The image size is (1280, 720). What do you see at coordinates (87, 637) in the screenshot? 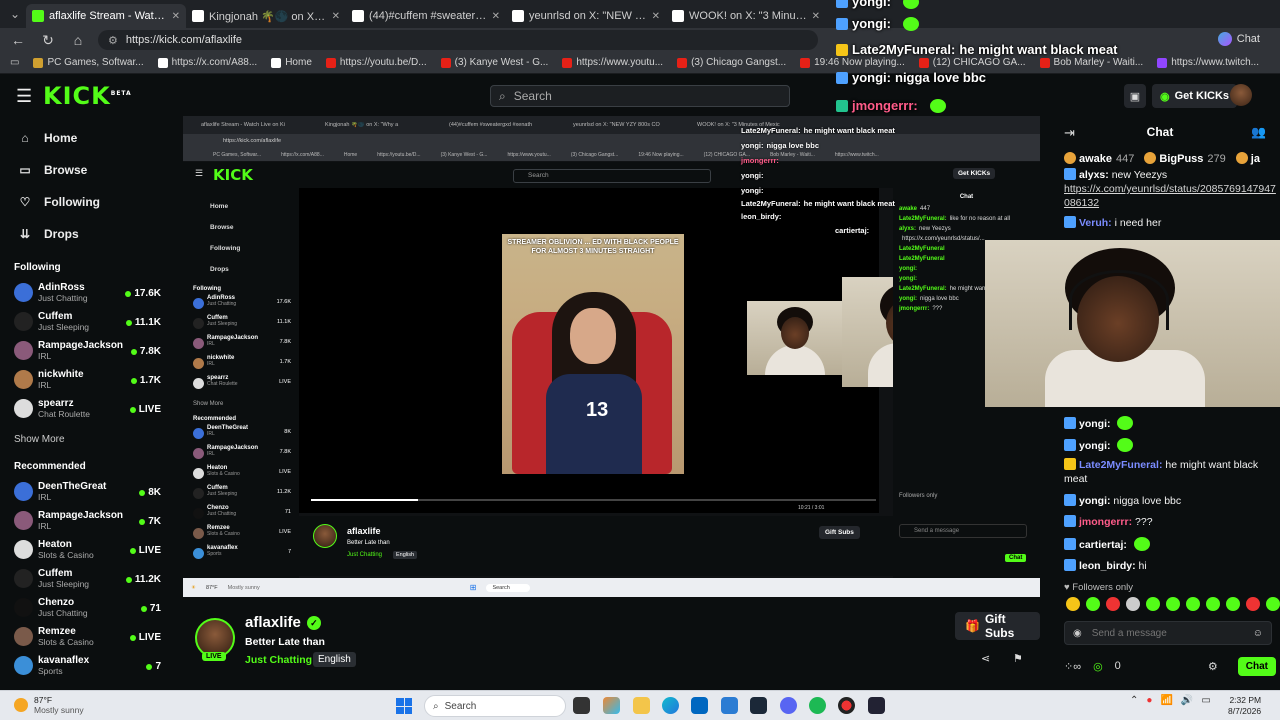
I see `channel-item: Remzee Slots & Casino LIVE` at bounding box center [87, 637].